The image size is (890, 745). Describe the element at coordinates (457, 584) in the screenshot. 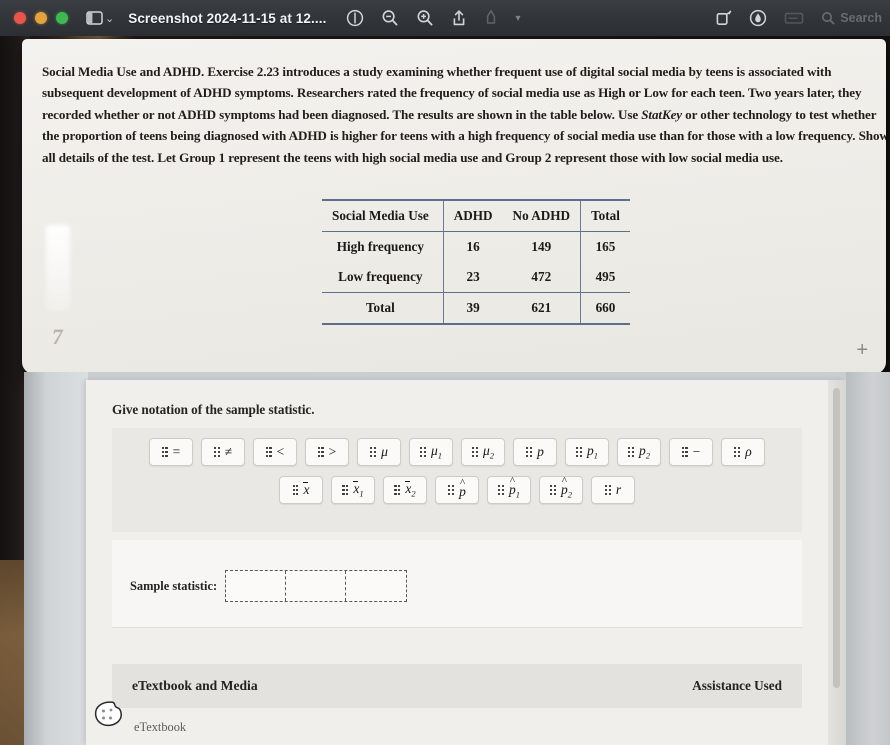

I see `answer-area: Sample statistic:` at that location.